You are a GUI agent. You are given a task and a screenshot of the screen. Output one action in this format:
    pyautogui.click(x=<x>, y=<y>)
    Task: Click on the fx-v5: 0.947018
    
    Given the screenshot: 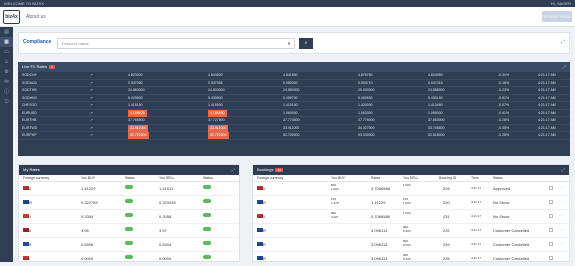 What is the action you would take?
    pyautogui.click(x=435, y=82)
    